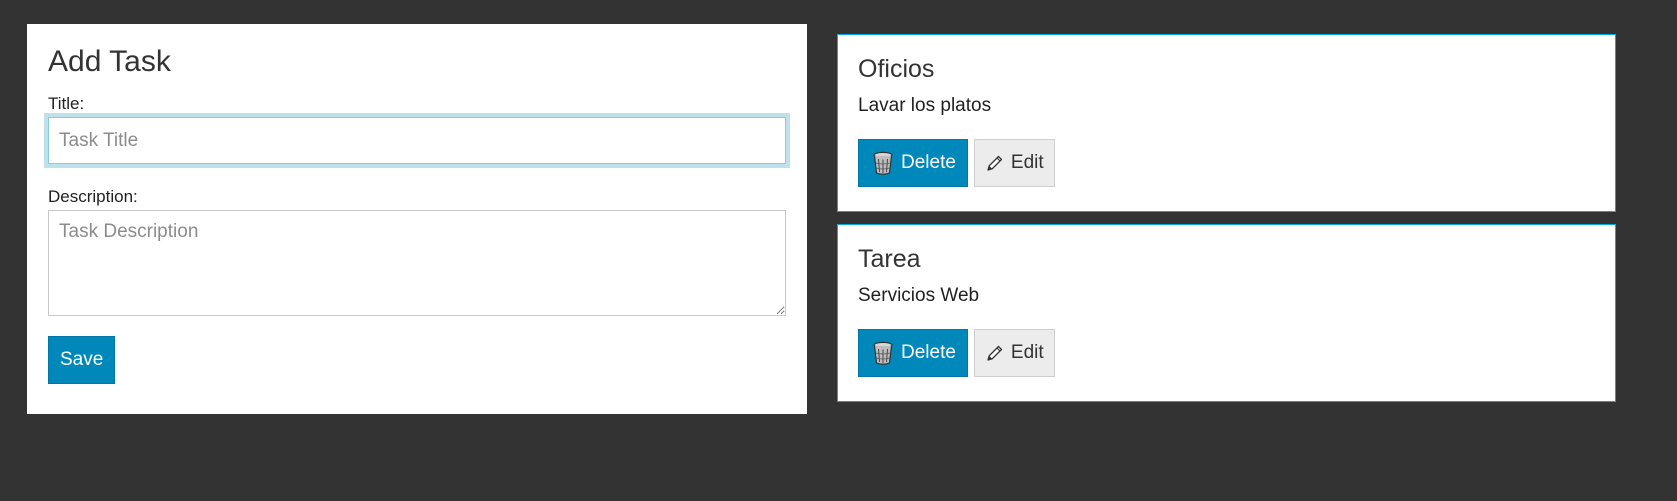 Image resolution: width=1677 pixels, height=501 pixels. I want to click on add-task-heading: Add Task, so click(109, 61).